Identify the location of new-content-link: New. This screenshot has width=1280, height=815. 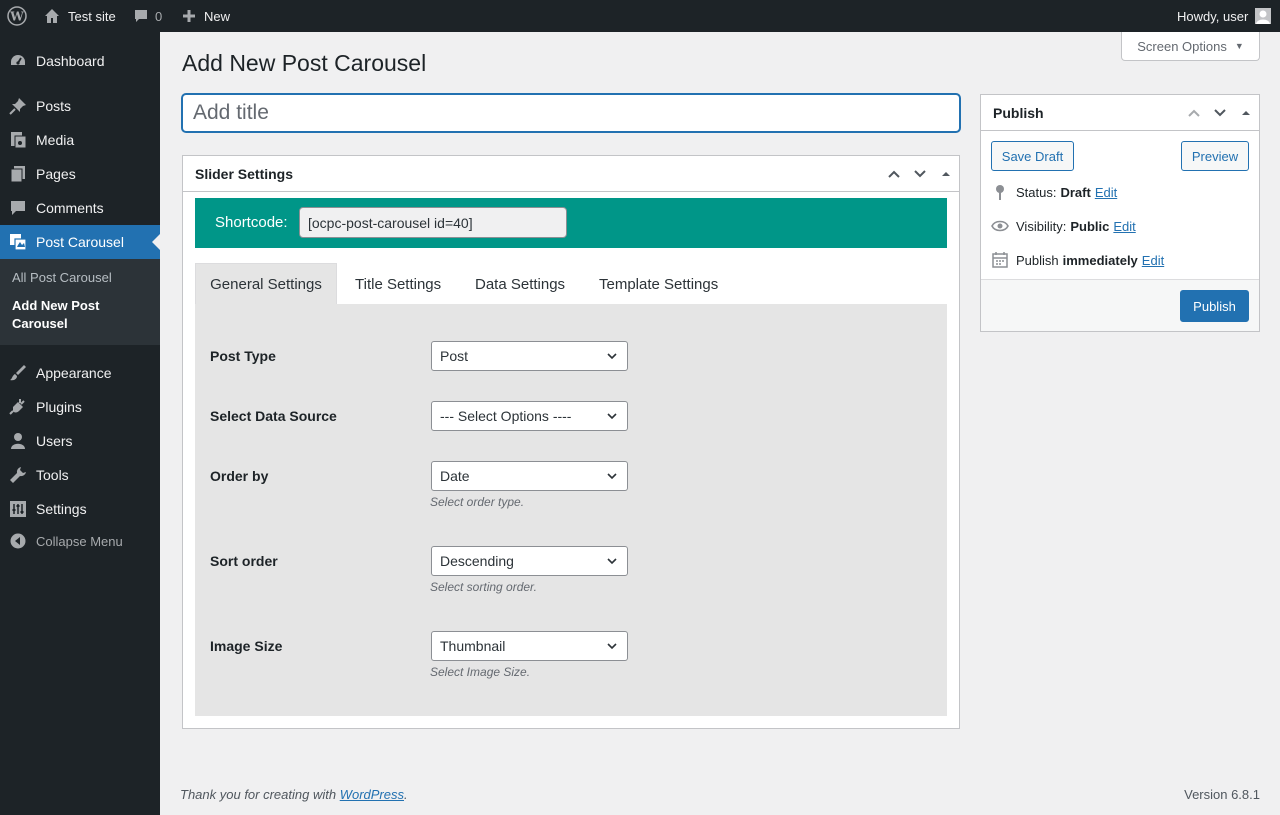
(206, 16).